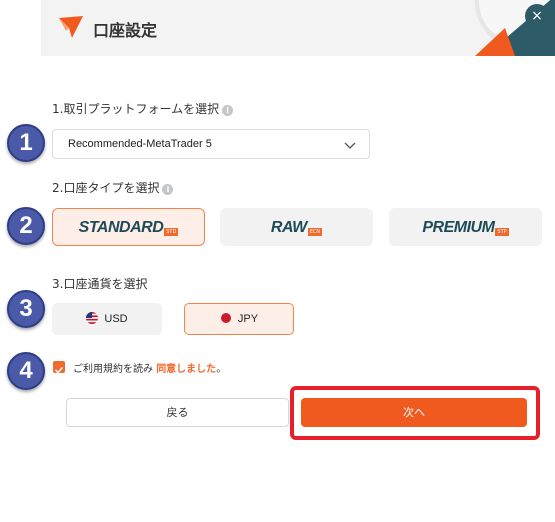  What do you see at coordinates (121, 227) in the screenshot?
I see `account-type-name: STANDARD` at bounding box center [121, 227].